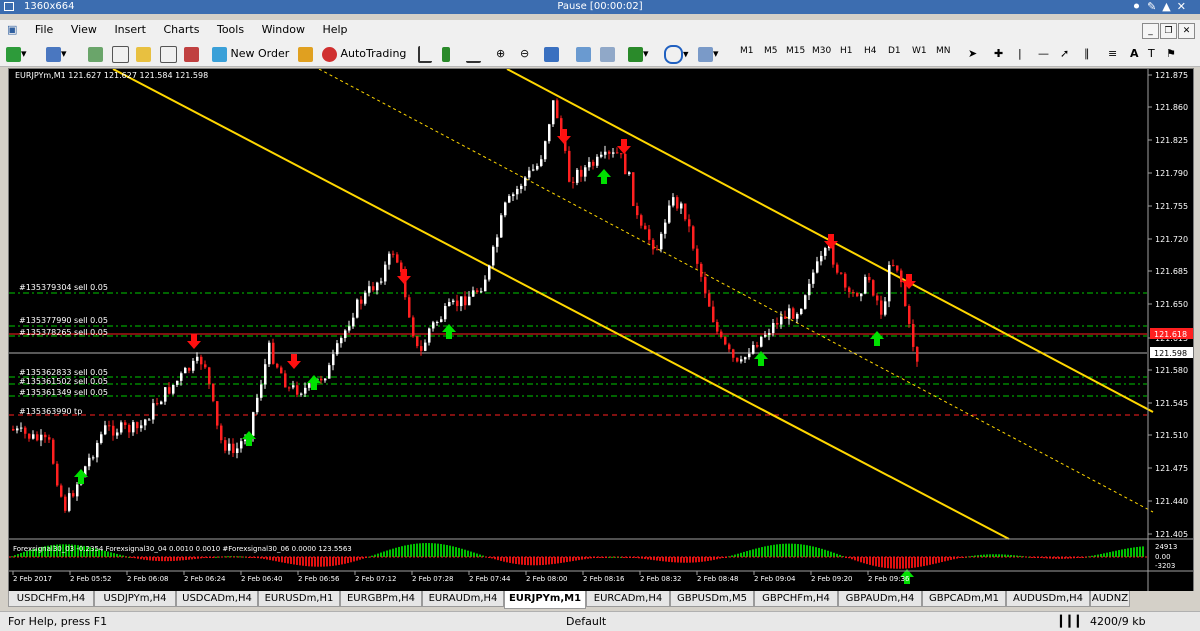  Describe the element at coordinates (583, 53) in the screenshot. I see `autoscroll-icon` at that location.